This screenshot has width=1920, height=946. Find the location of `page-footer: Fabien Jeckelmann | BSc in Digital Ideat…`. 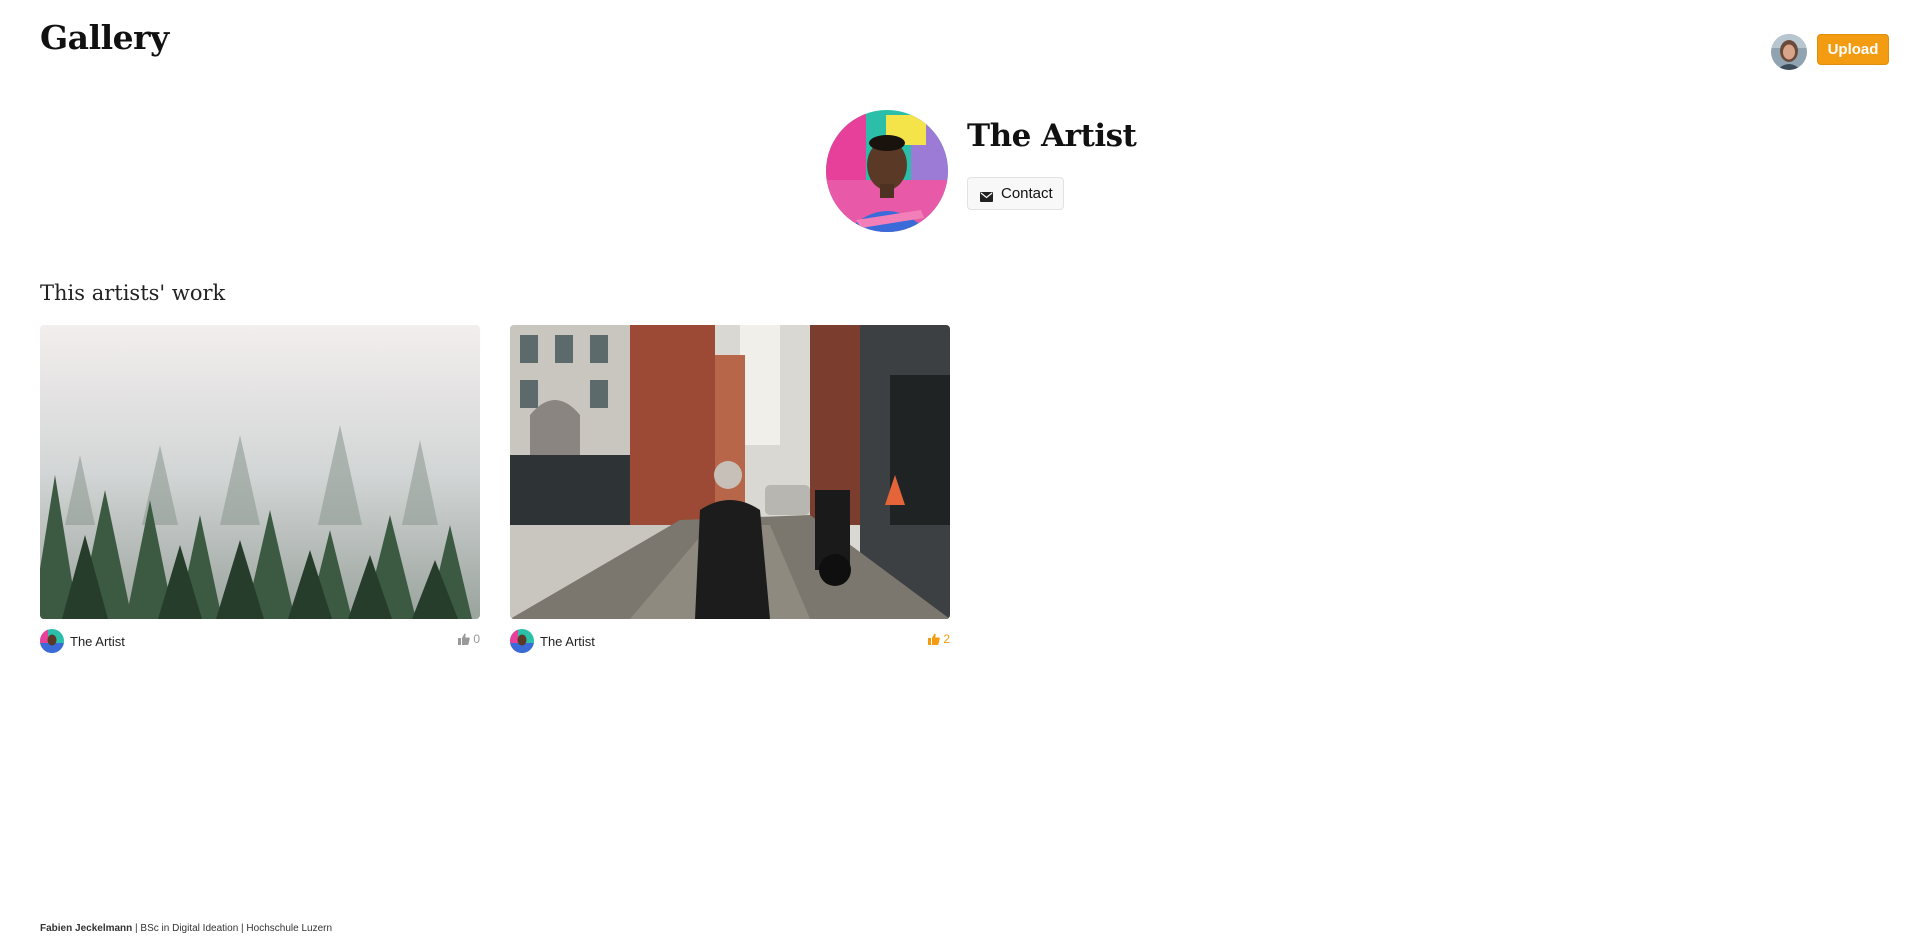

page-footer: Fabien Jeckelmann | BSc in Digital Ideat… is located at coordinates (186, 928).